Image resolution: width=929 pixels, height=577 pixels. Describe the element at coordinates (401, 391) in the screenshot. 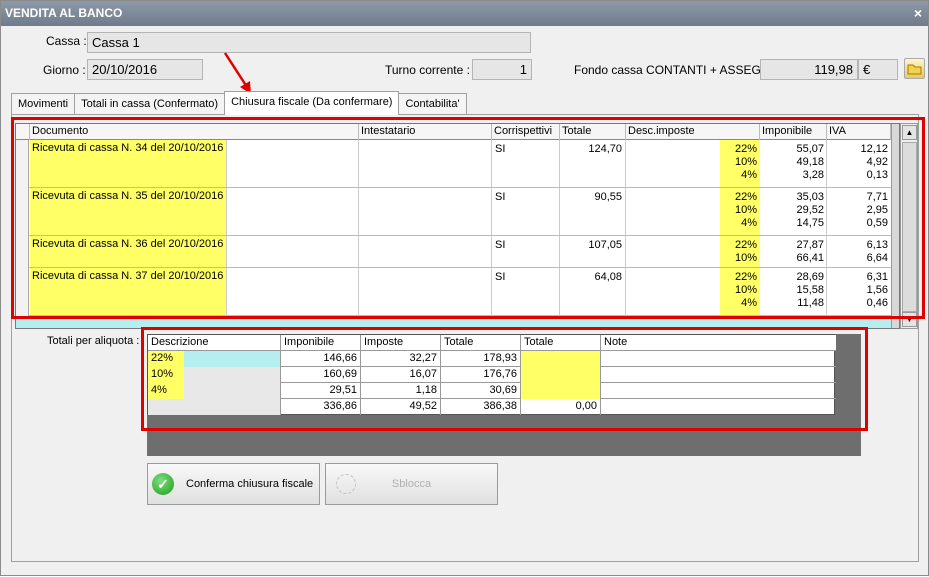

I see `cell-imposte: 1,18` at that location.